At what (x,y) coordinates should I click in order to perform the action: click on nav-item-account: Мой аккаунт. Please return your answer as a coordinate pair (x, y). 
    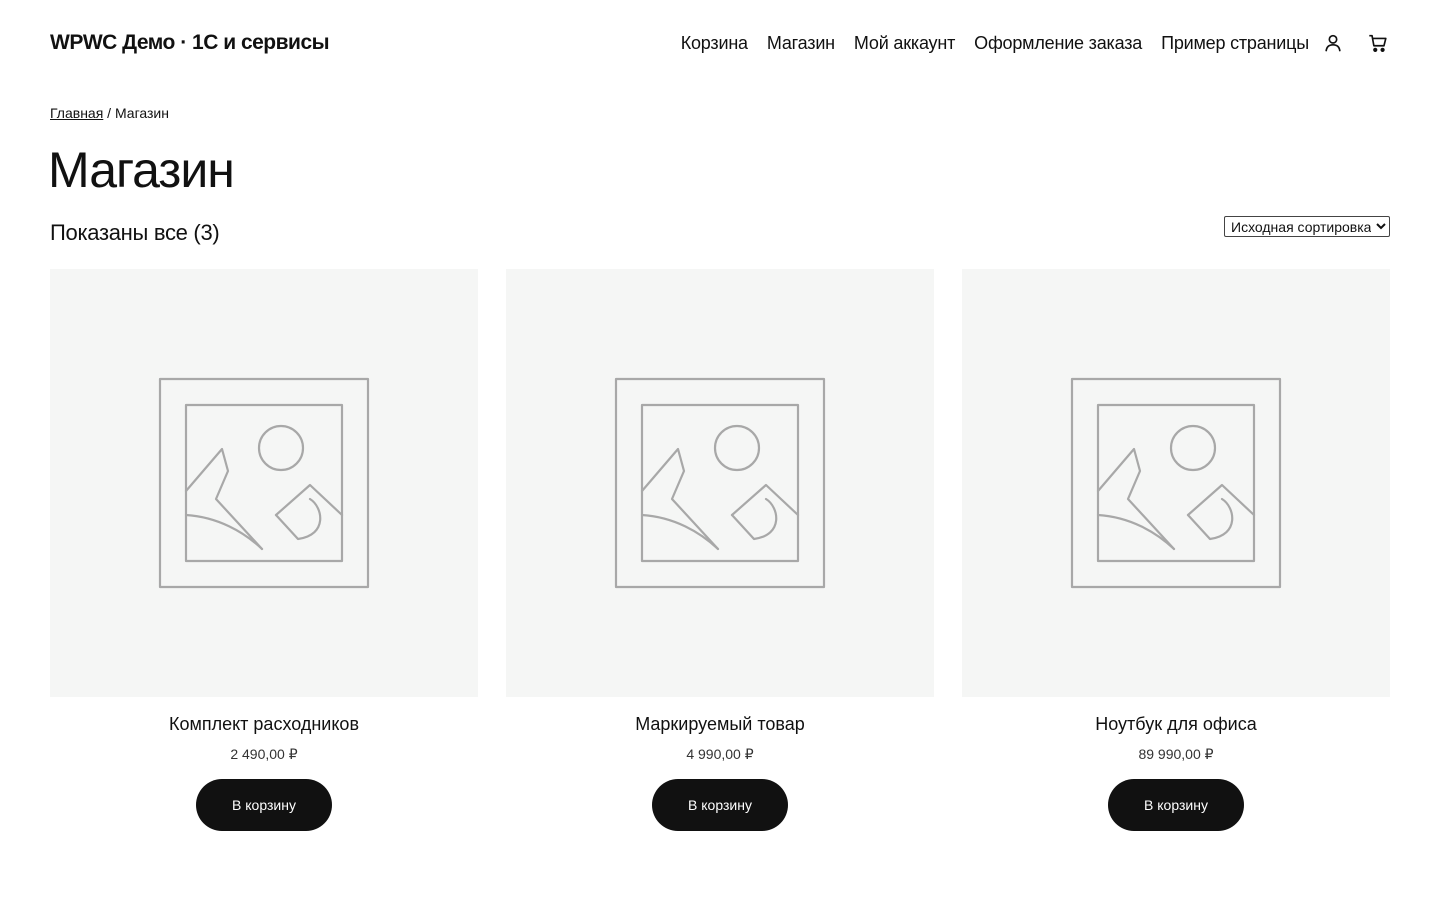
    Looking at the image, I should click on (904, 43).